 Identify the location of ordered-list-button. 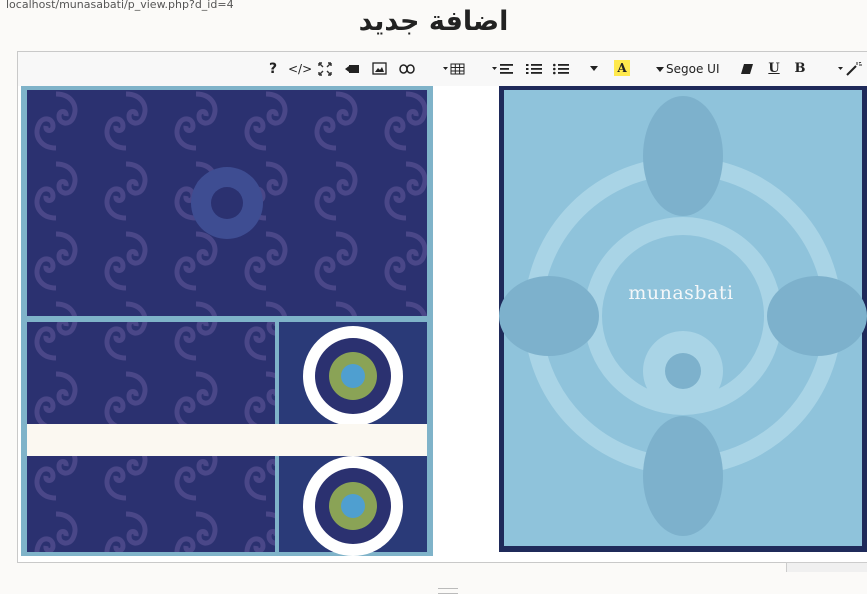
(535, 69).